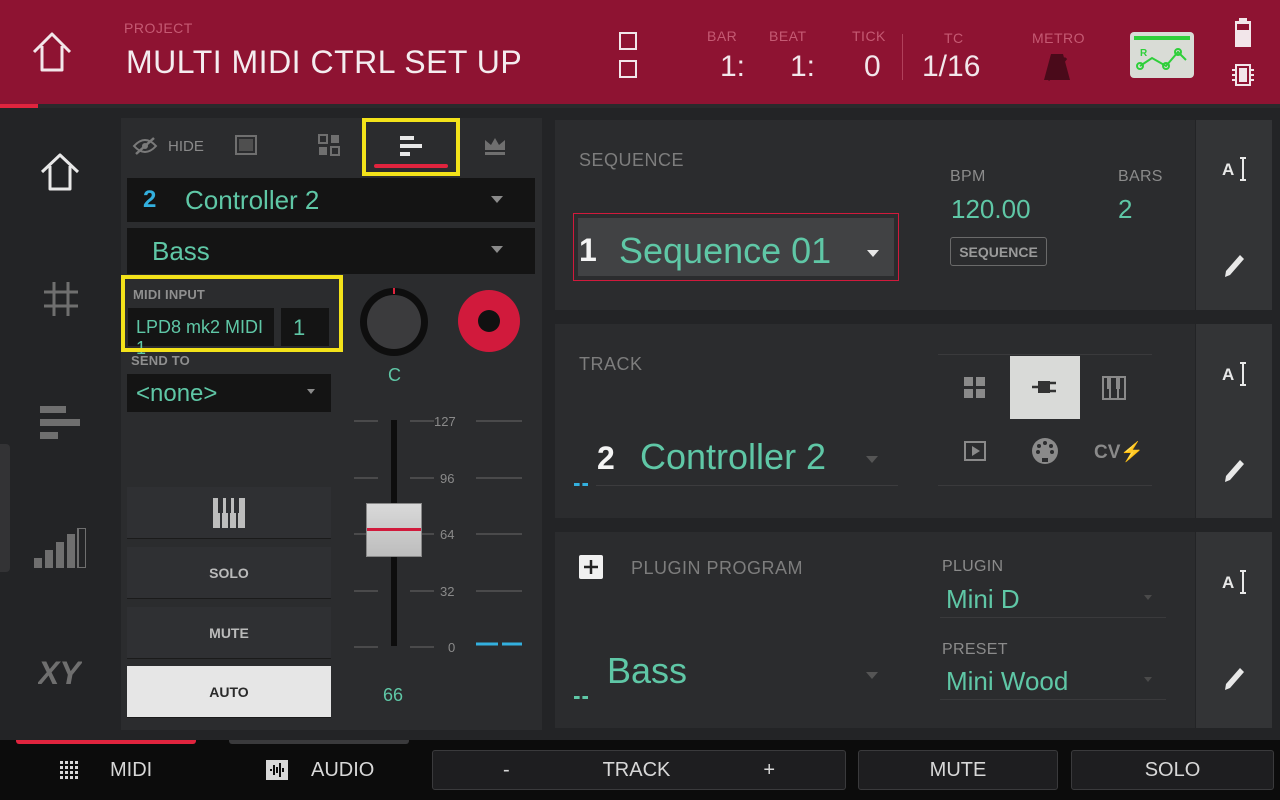  I want to click on add-program-button, so click(591, 567).